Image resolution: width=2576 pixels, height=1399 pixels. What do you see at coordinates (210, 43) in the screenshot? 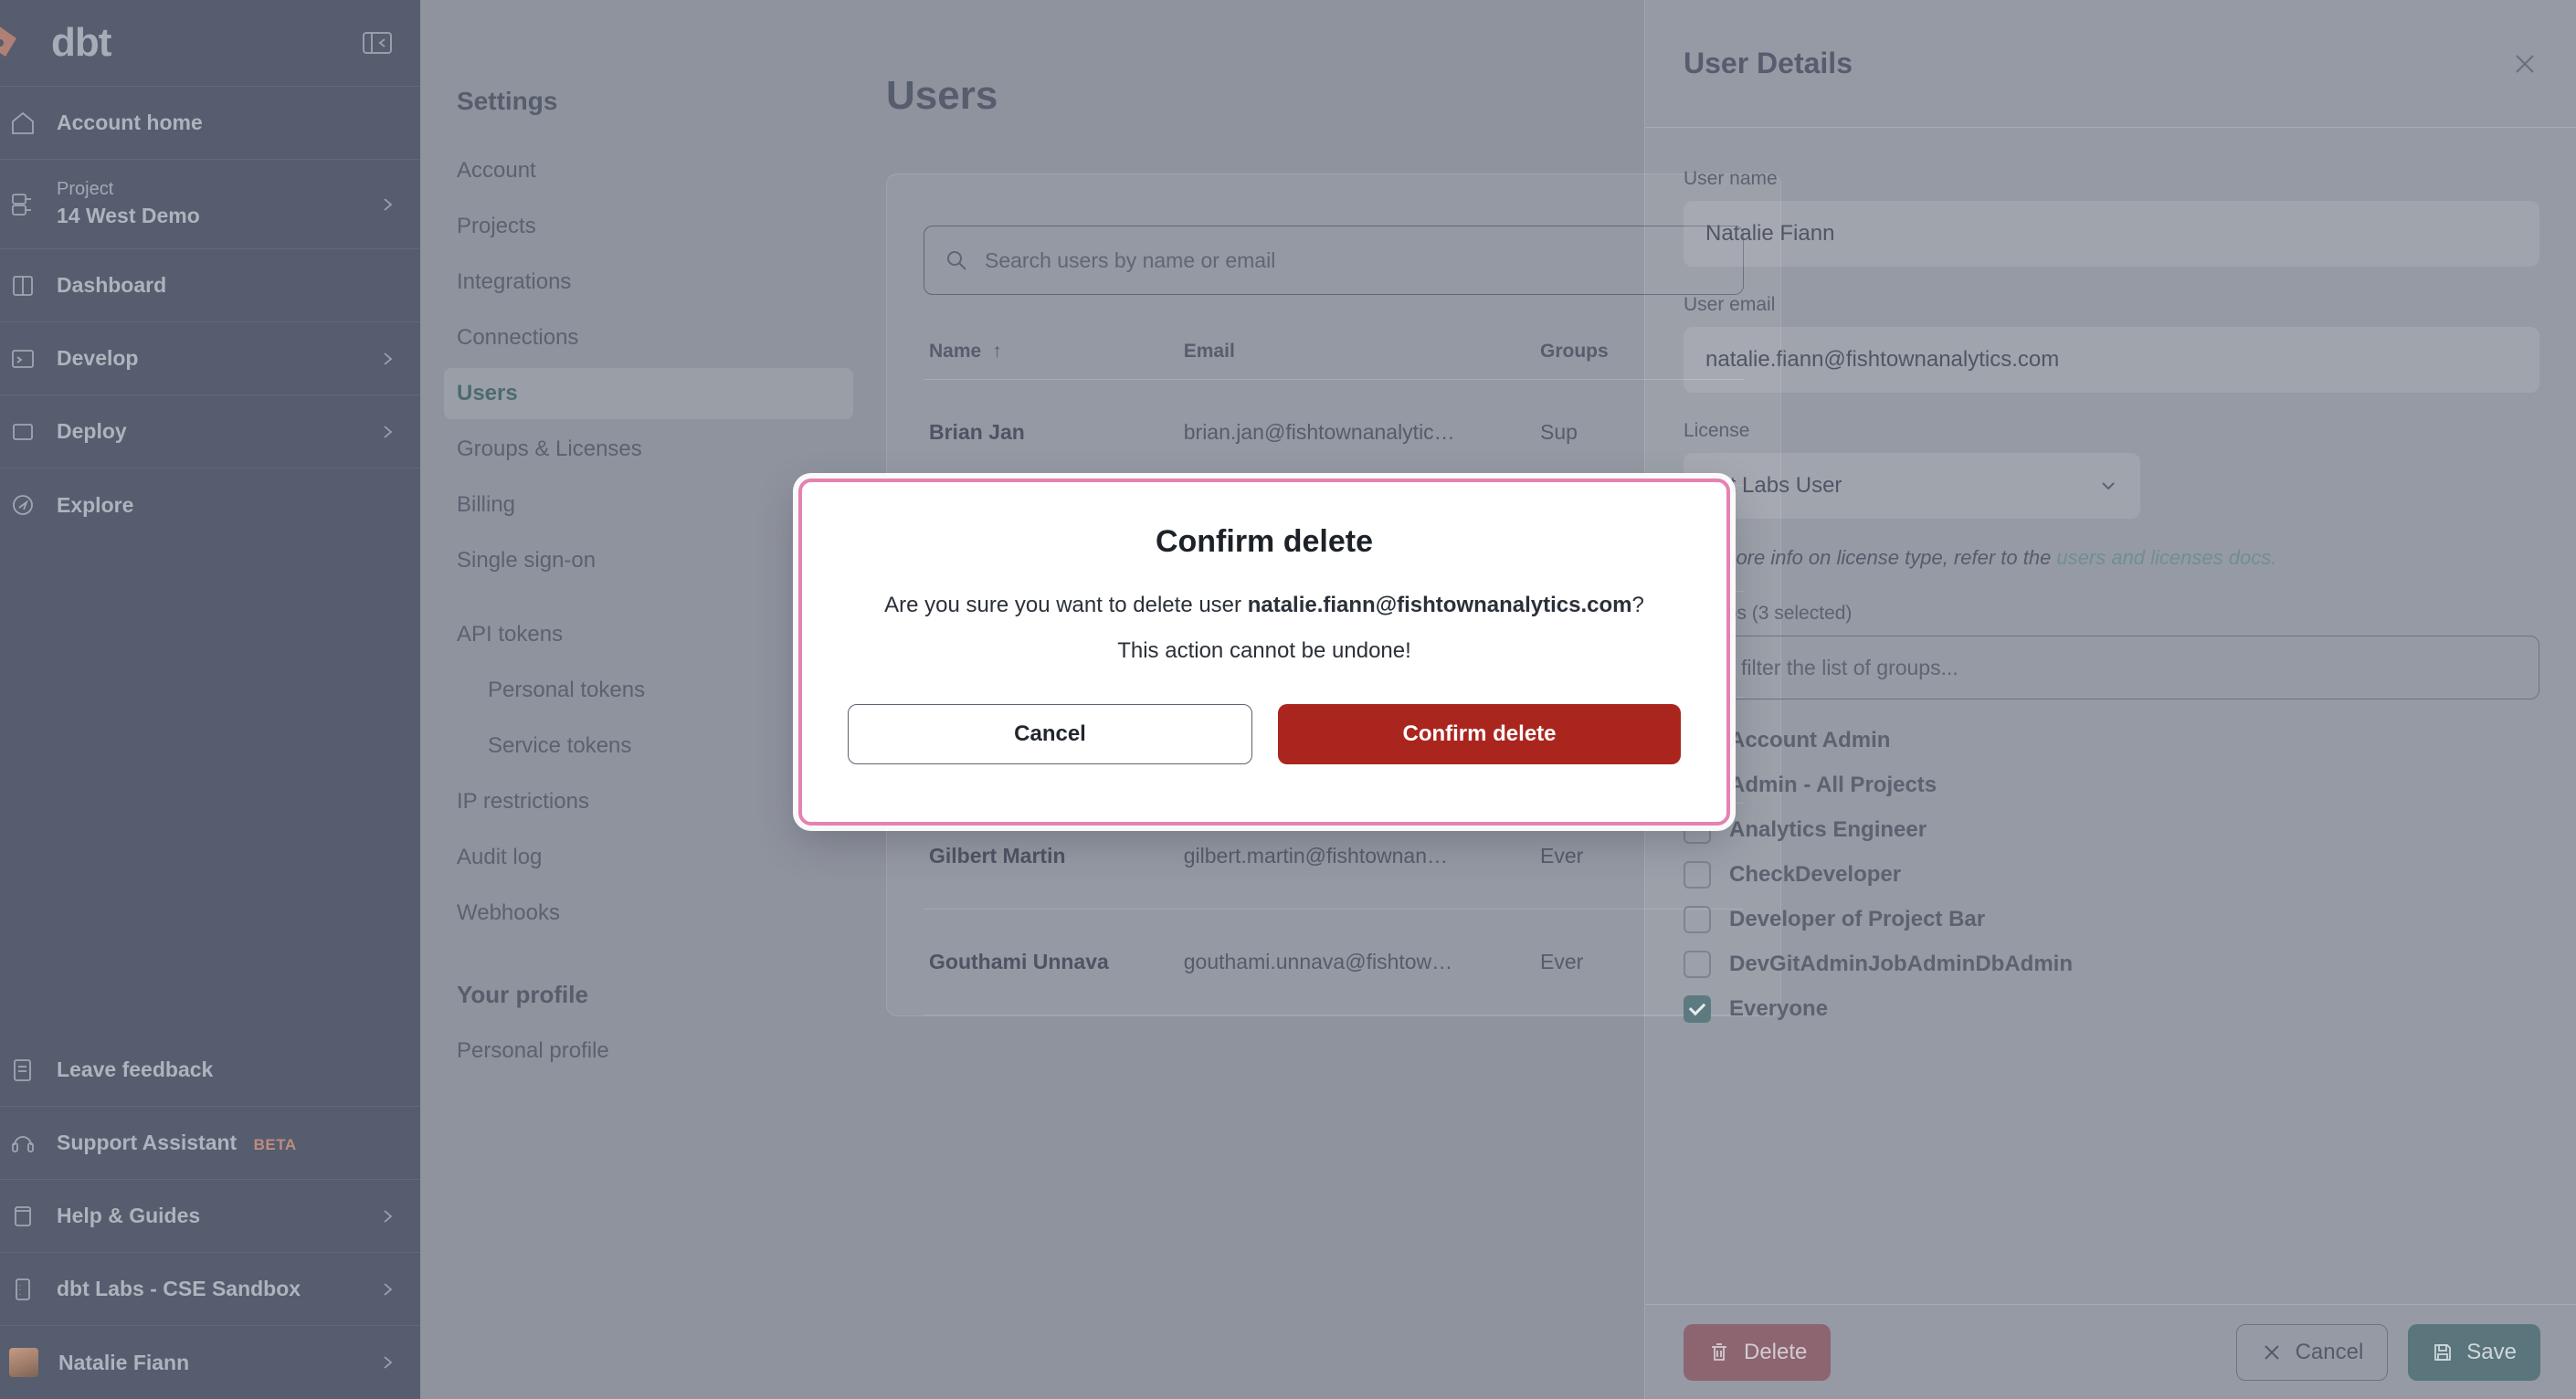
I see `sidebar-header: dbt` at bounding box center [210, 43].